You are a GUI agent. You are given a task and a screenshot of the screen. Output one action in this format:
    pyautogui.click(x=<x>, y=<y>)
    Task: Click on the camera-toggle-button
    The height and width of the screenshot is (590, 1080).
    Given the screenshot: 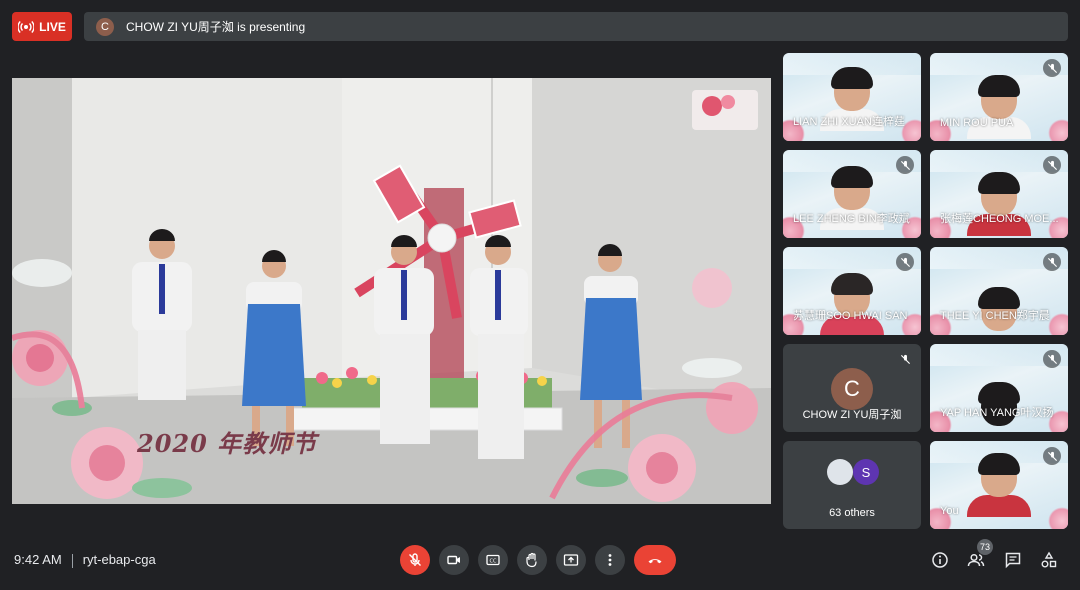 What is the action you would take?
    pyautogui.click(x=454, y=560)
    